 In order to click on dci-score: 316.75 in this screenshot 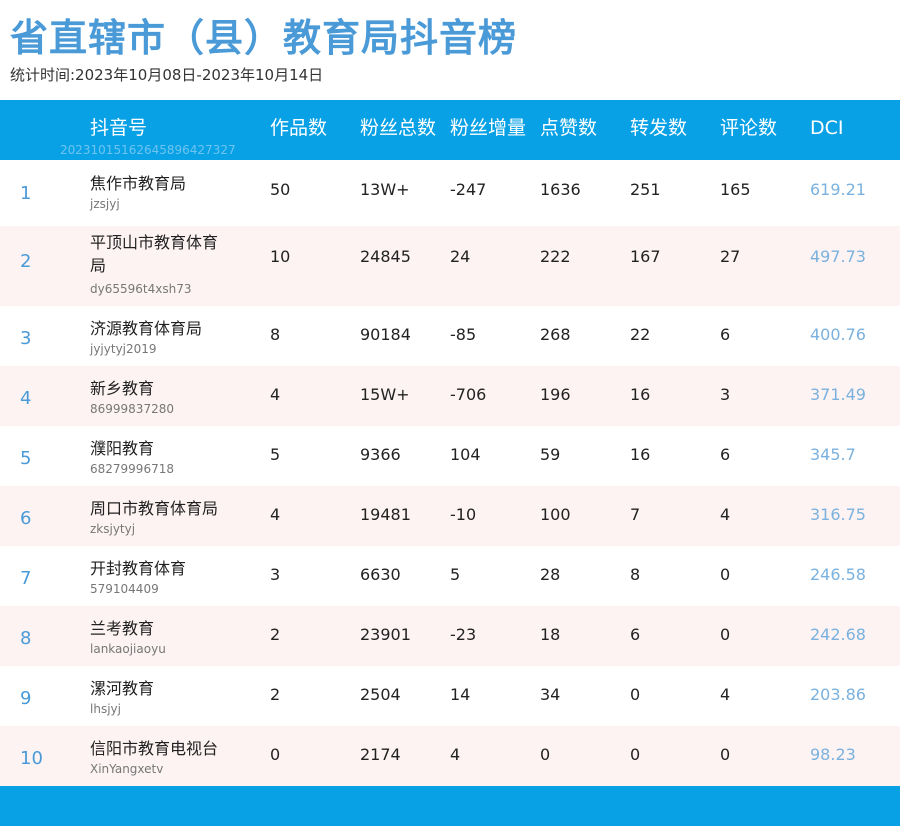, I will do `click(838, 514)`.